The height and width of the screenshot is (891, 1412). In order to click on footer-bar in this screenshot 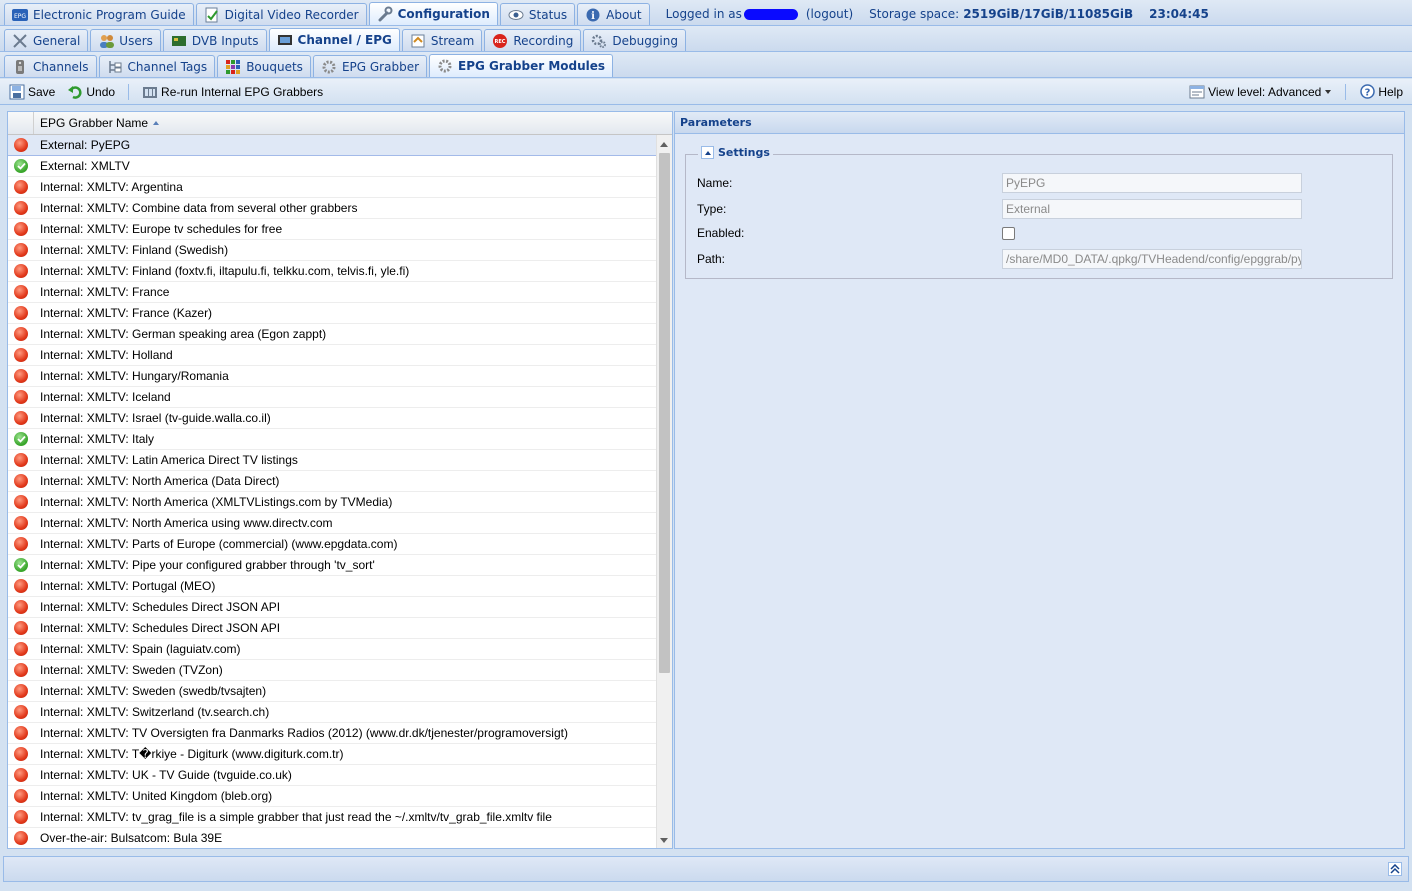, I will do `click(706, 869)`.